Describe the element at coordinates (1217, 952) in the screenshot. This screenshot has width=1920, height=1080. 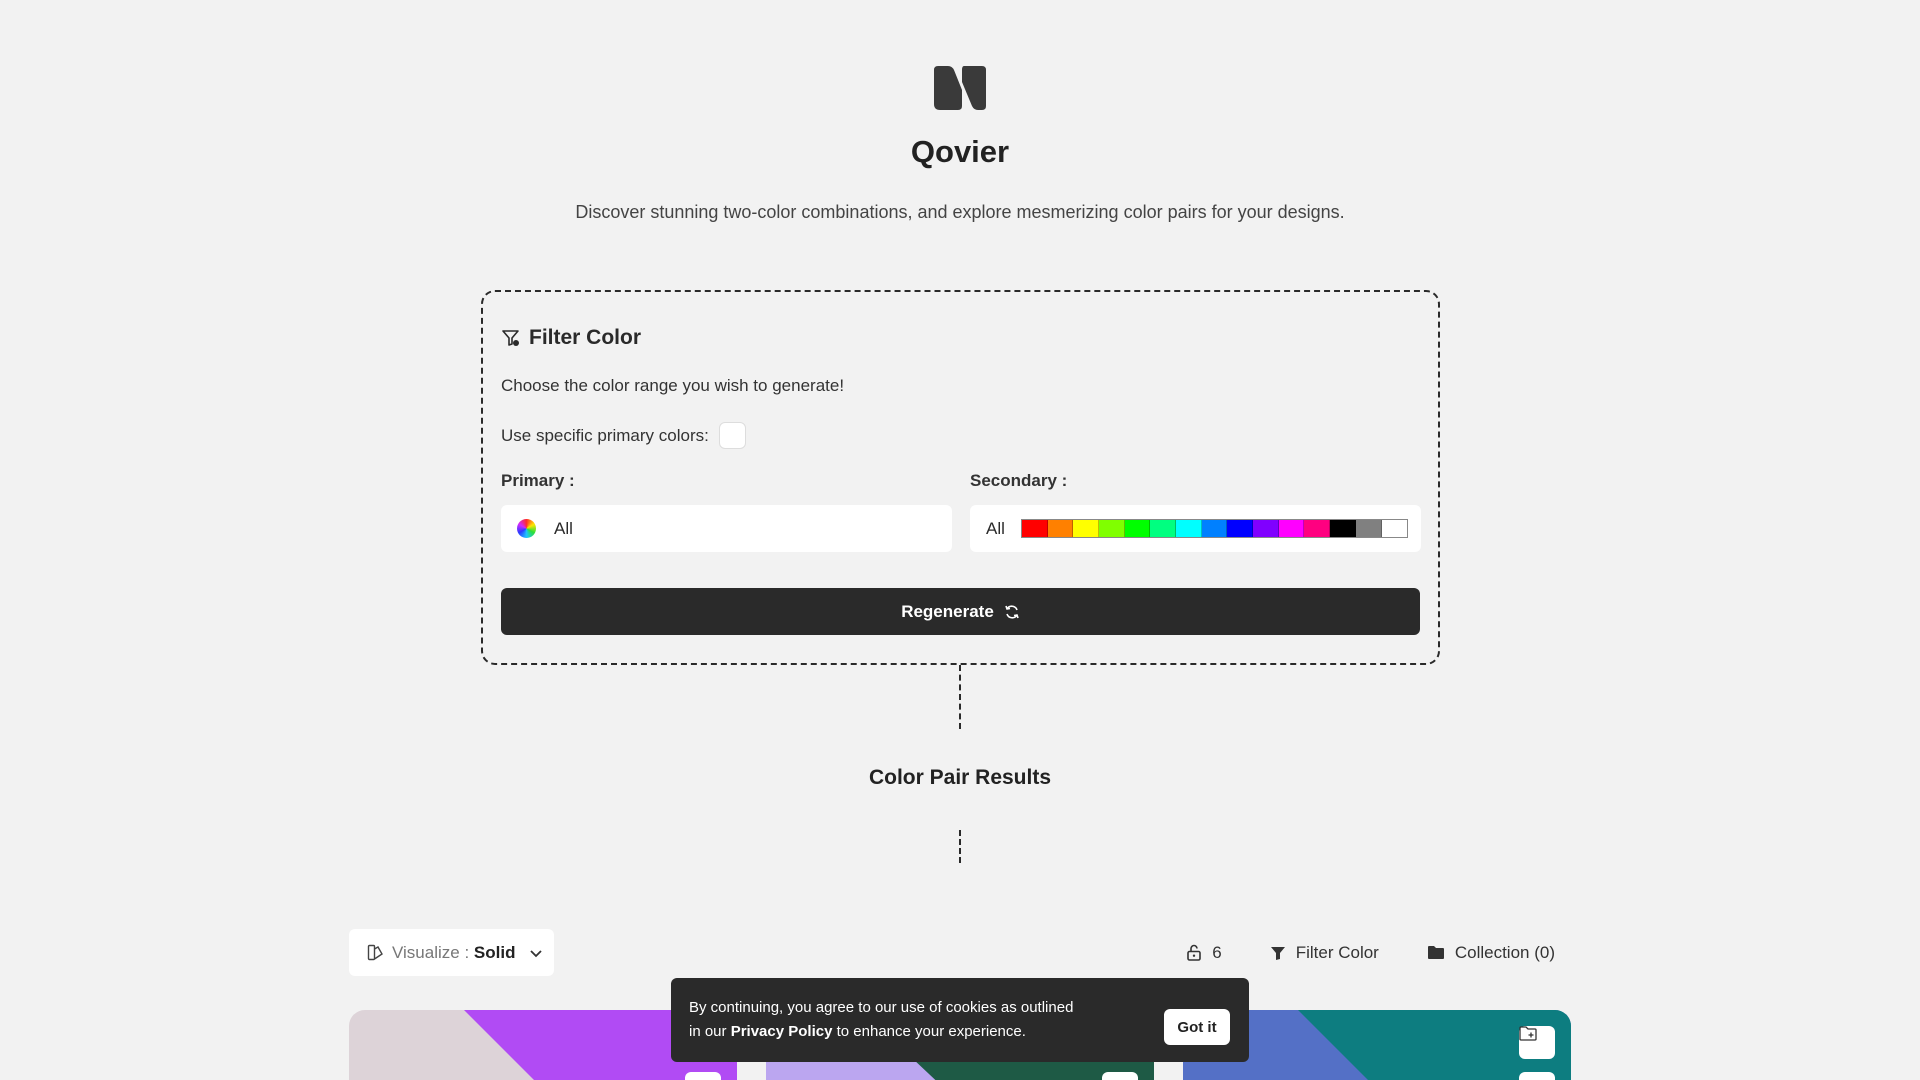
I see `lock-count: 6` at that location.